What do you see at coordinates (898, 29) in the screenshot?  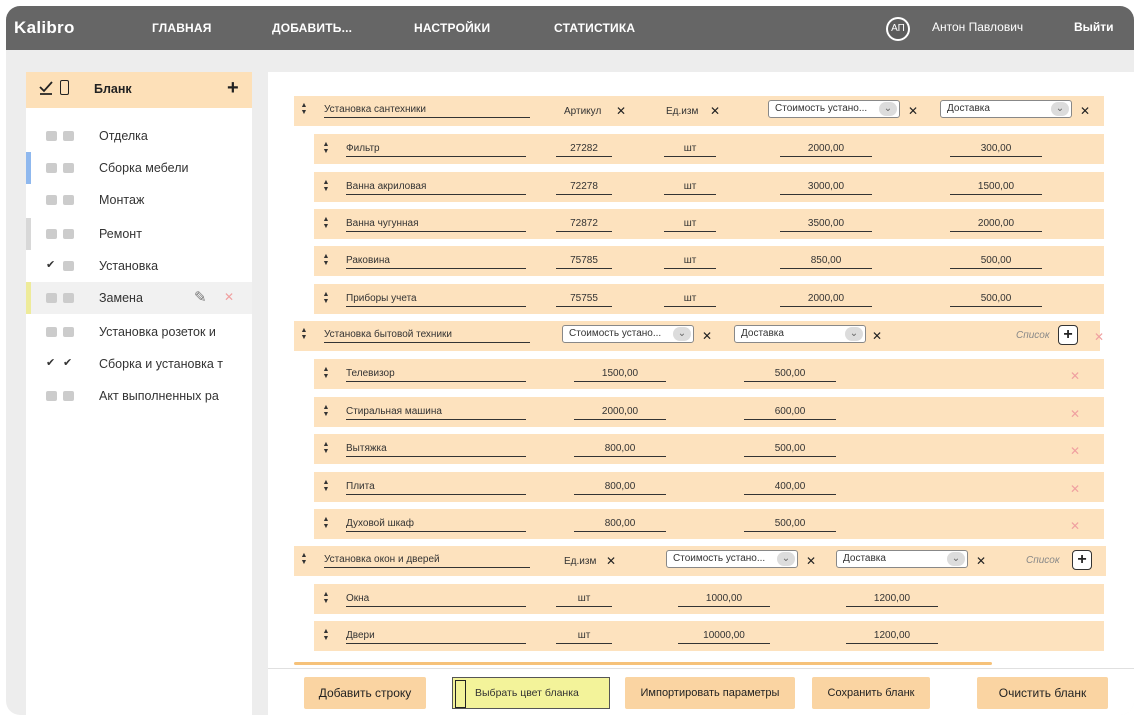 I see `avatar: АП` at bounding box center [898, 29].